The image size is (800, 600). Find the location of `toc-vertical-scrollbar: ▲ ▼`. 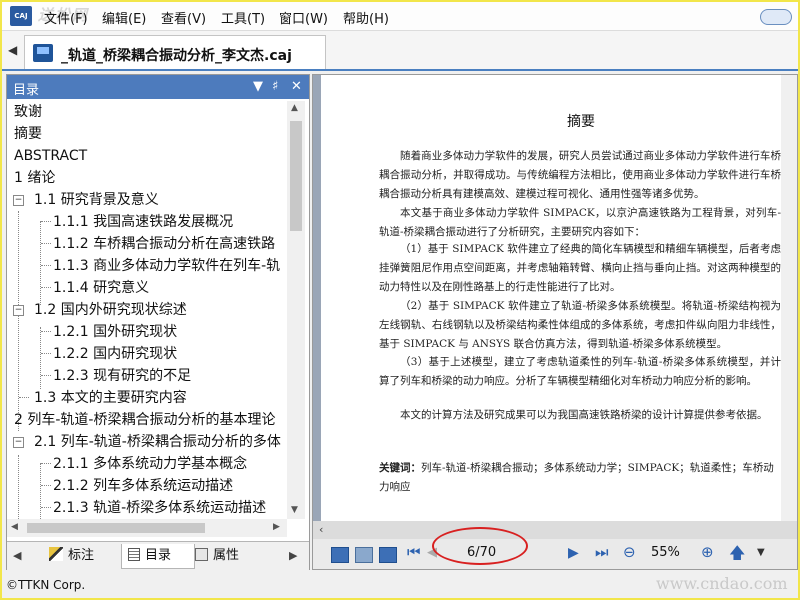

toc-vertical-scrollbar: ▲ ▼ is located at coordinates (296, 310).